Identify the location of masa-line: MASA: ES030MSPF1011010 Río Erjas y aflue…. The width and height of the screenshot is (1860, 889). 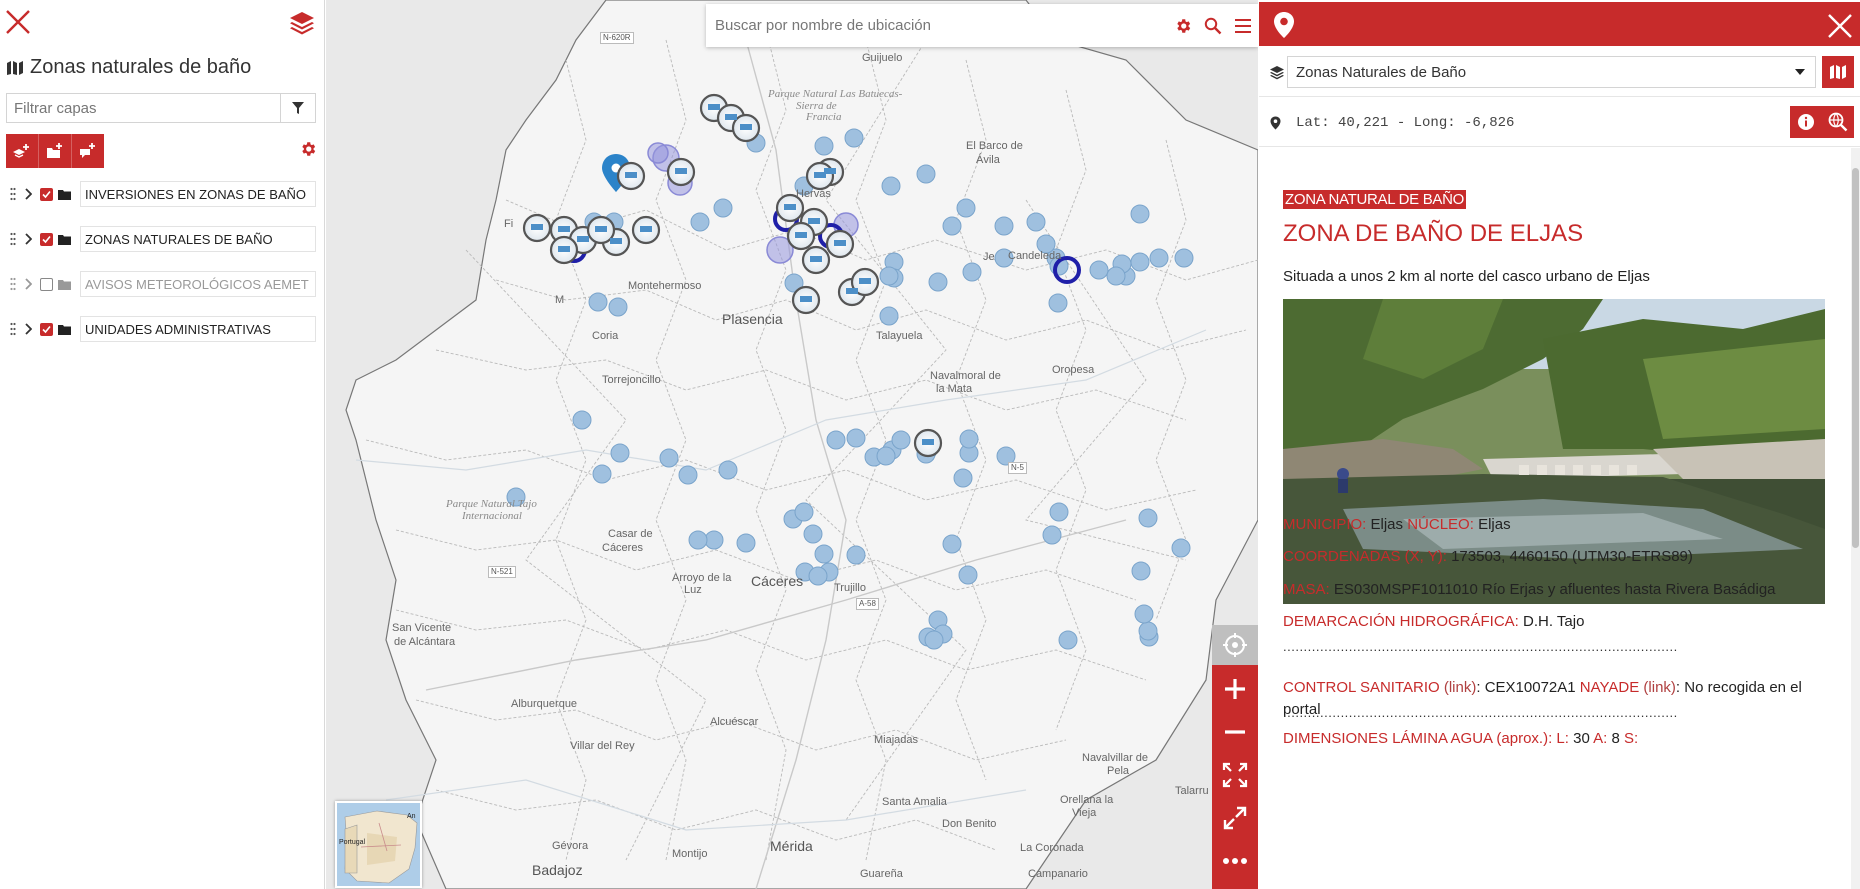
(1553, 590).